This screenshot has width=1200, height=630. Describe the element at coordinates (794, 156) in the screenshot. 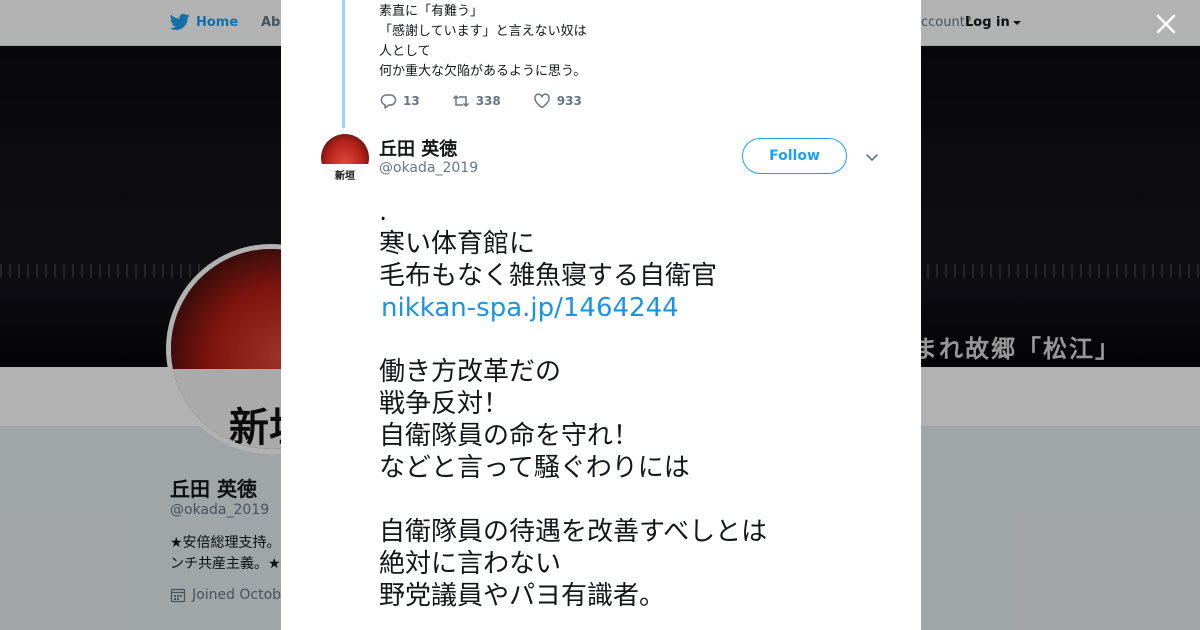

I see `follow-button: Follow` at that location.